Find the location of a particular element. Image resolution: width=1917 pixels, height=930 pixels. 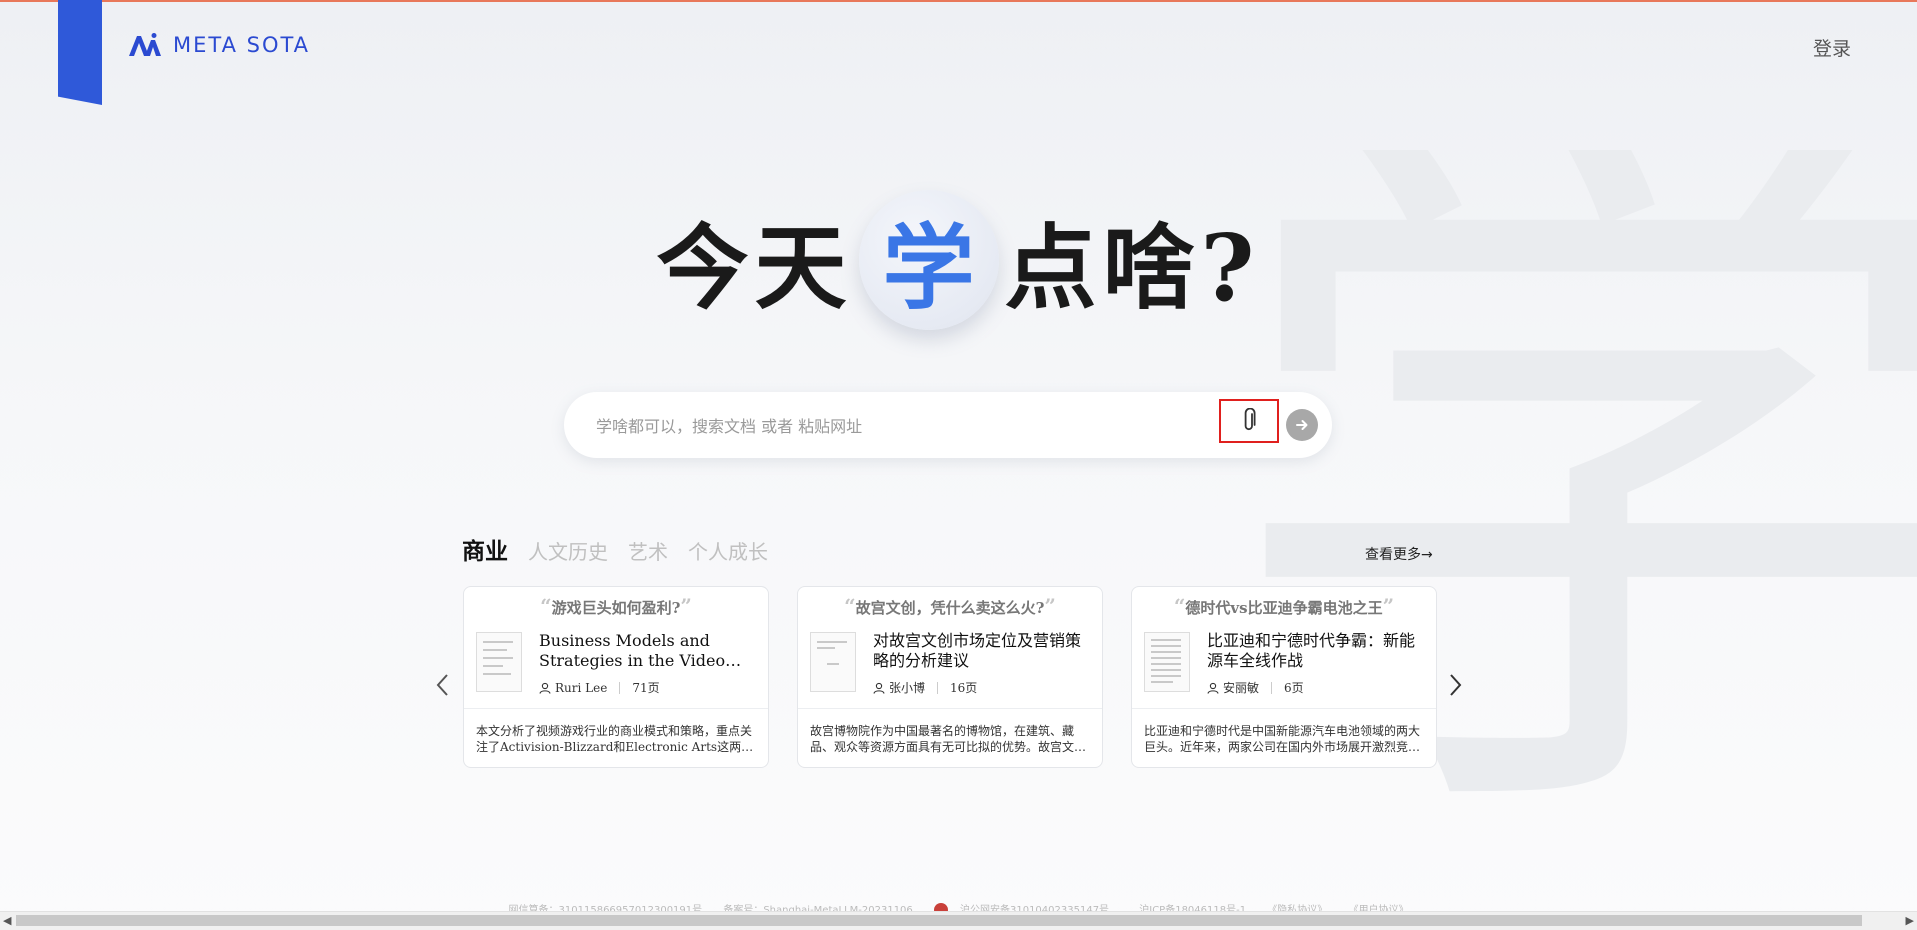

view-more-link: 查看更多→ is located at coordinates (1399, 554).